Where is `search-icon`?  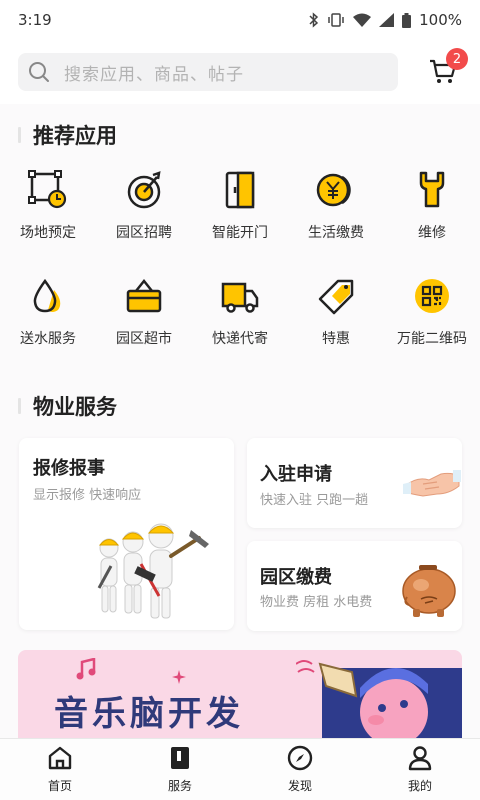
search-icon is located at coordinates (39, 72).